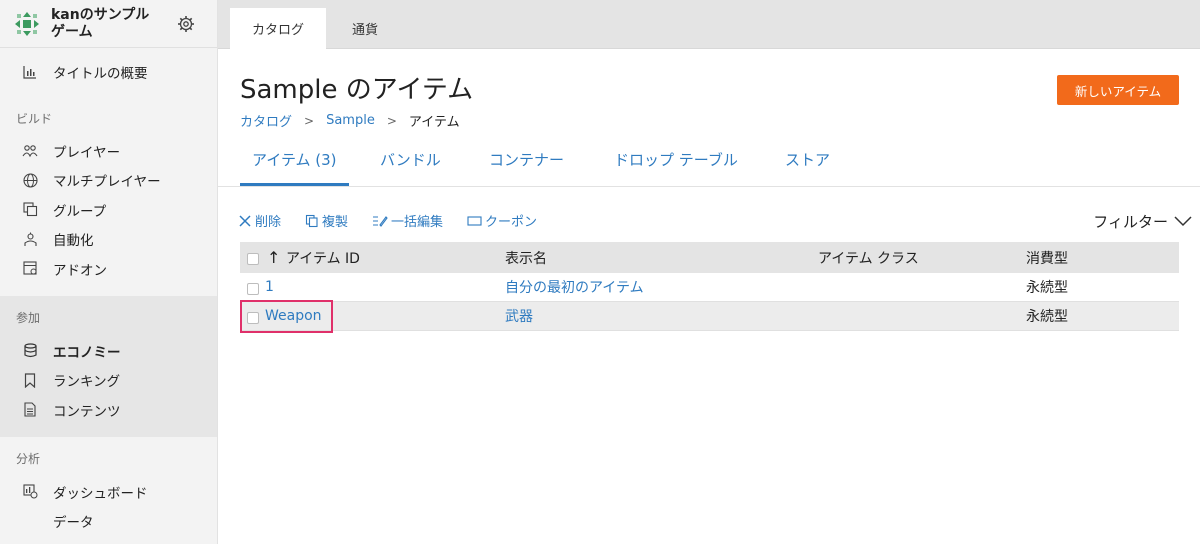  I want to click on select-all-checkbox, so click(253, 259).